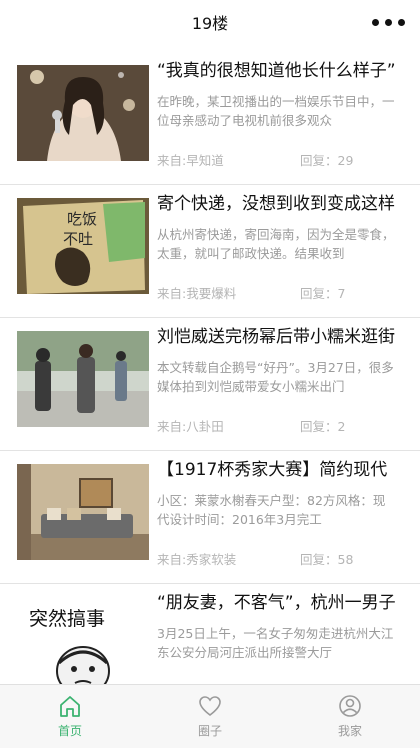  I want to click on tab-my-home: 我家, so click(350, 716).